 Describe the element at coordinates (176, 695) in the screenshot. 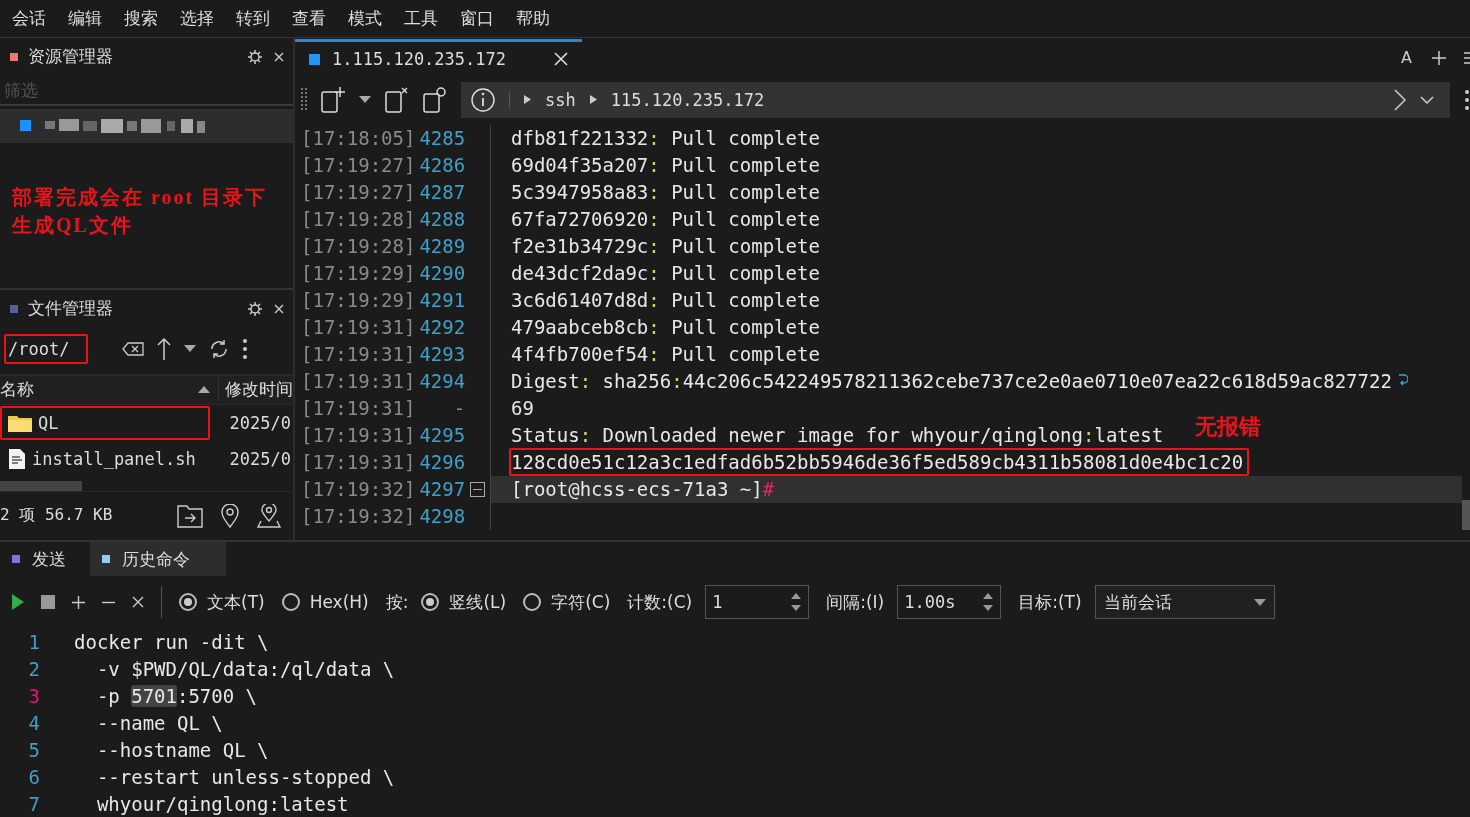

I see `code-line: -p 5701:5700 \` at that location.